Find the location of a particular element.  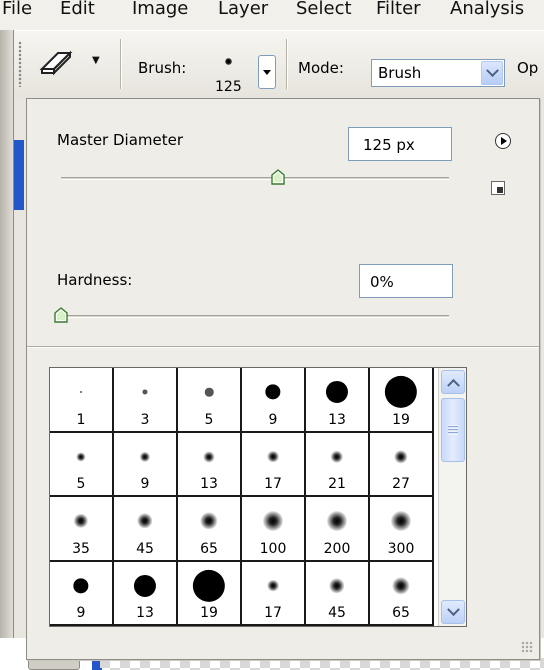

menu-filter: Filter is located at coordinates (398, 9).